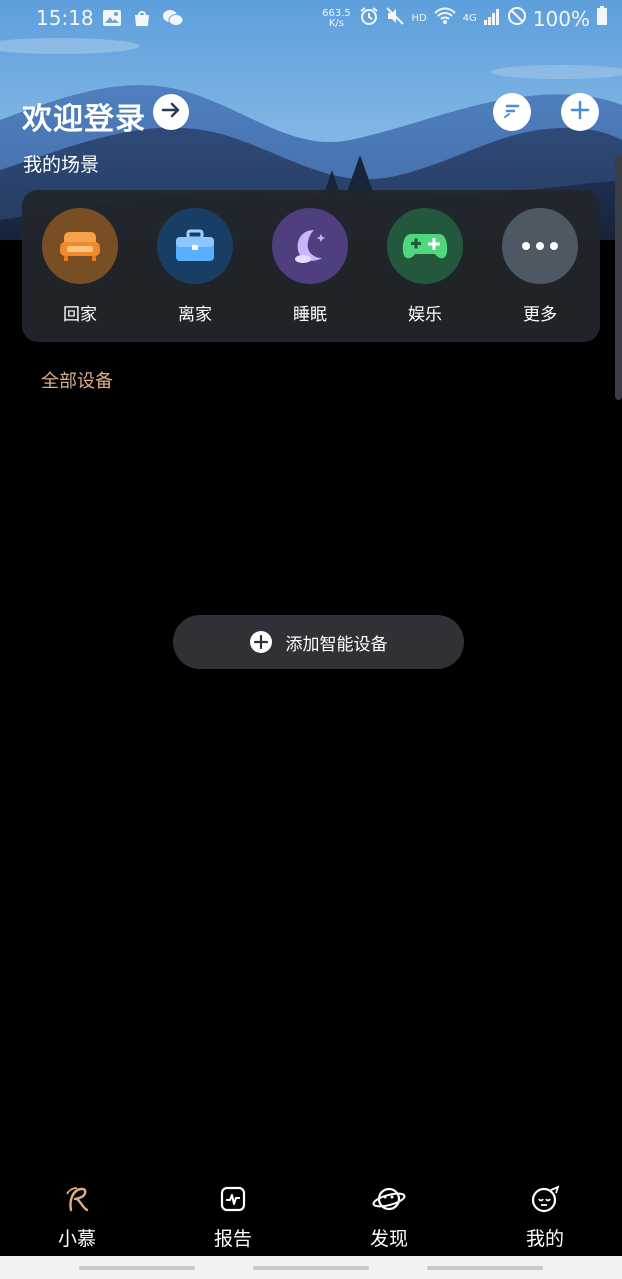 The image size is (622, 1279). I want to click on tab-label: 我的, so click(544, 1239).